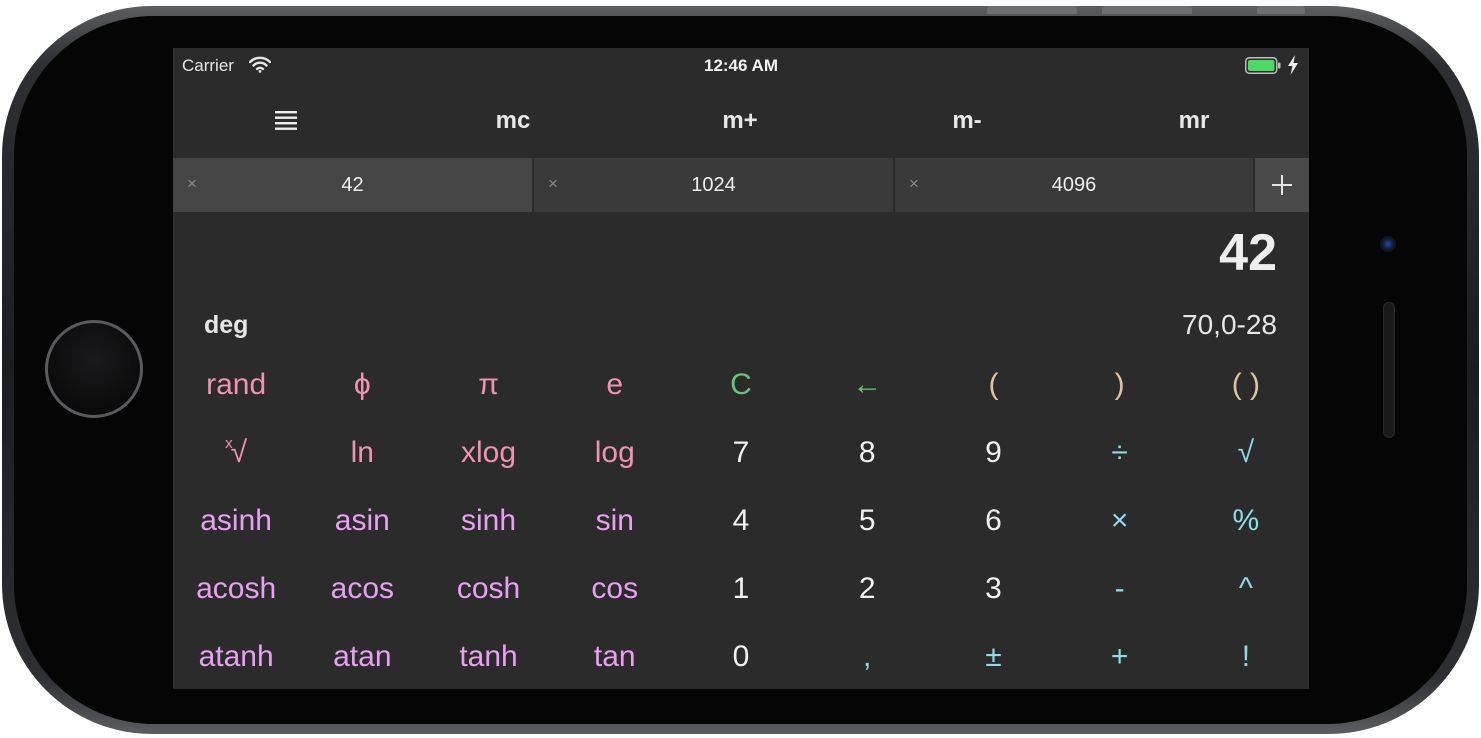  I want to click on tab-label: 42, so click(352, 184).